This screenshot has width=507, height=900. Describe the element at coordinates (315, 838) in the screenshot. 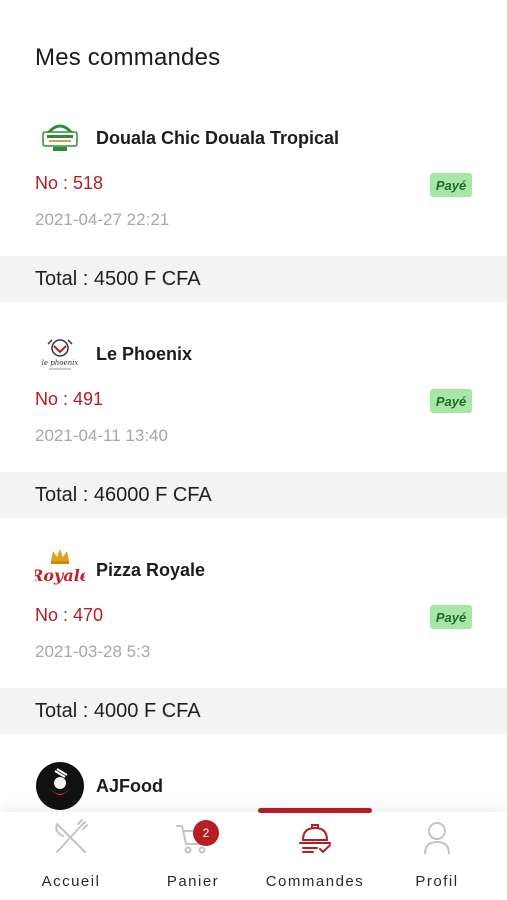

I see `cloche-icon` at that location.